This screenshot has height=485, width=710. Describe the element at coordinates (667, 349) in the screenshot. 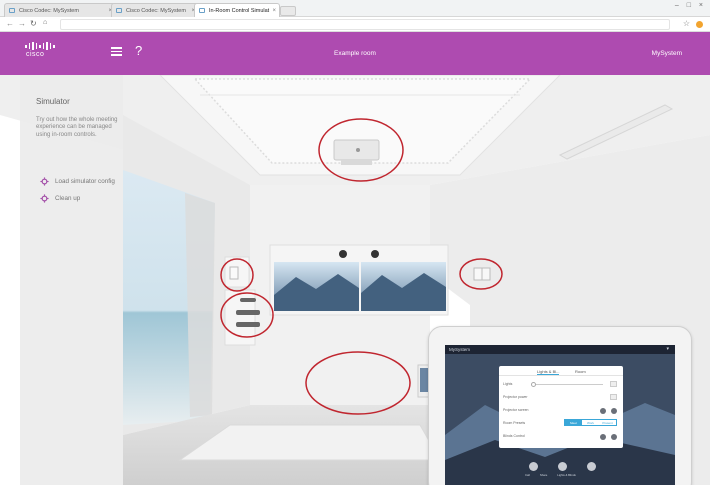

I see `more-icon: ▾` at that location.